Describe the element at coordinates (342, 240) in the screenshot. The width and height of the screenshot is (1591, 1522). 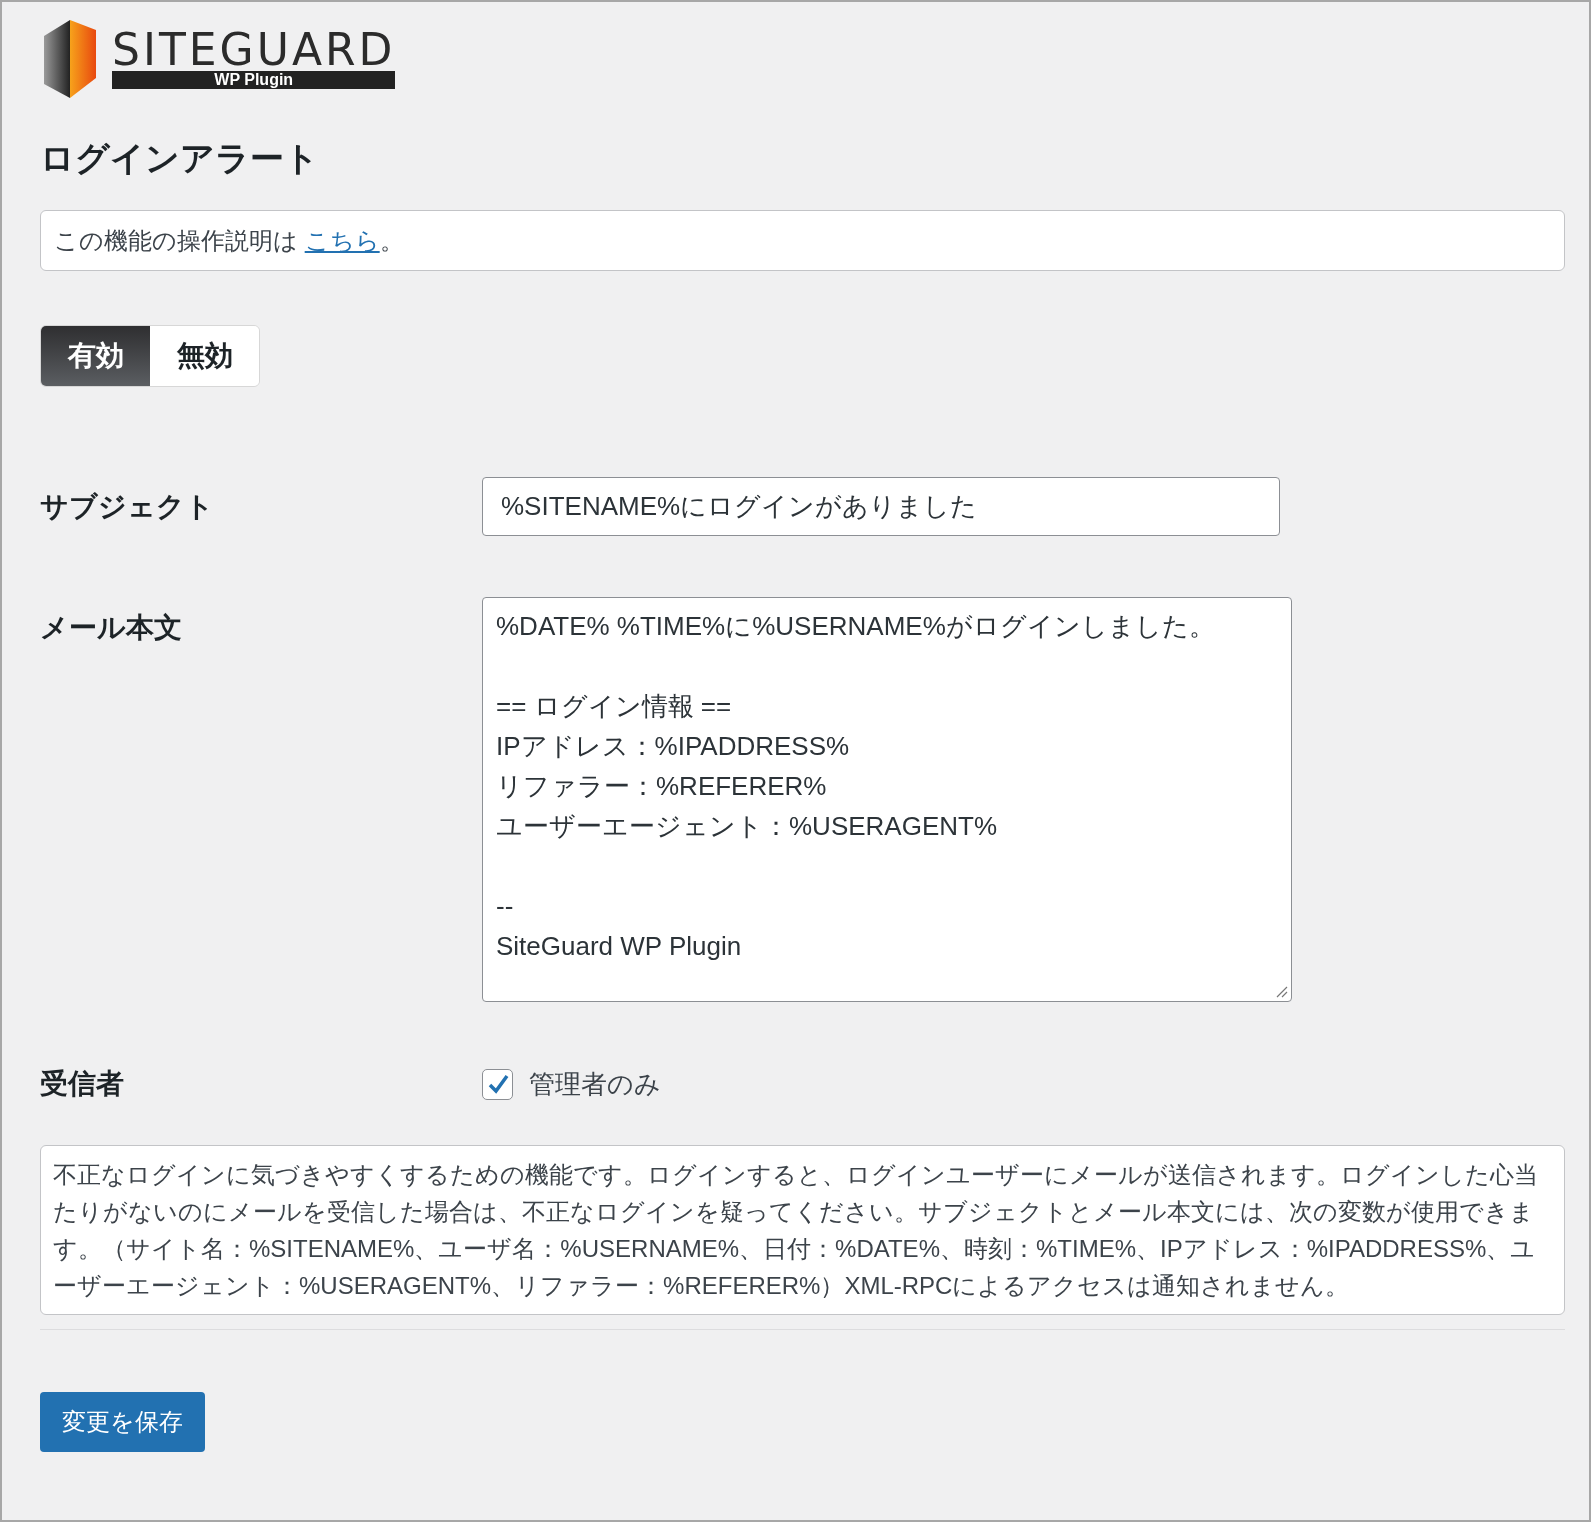
I see `help-link: こちら` at that location.